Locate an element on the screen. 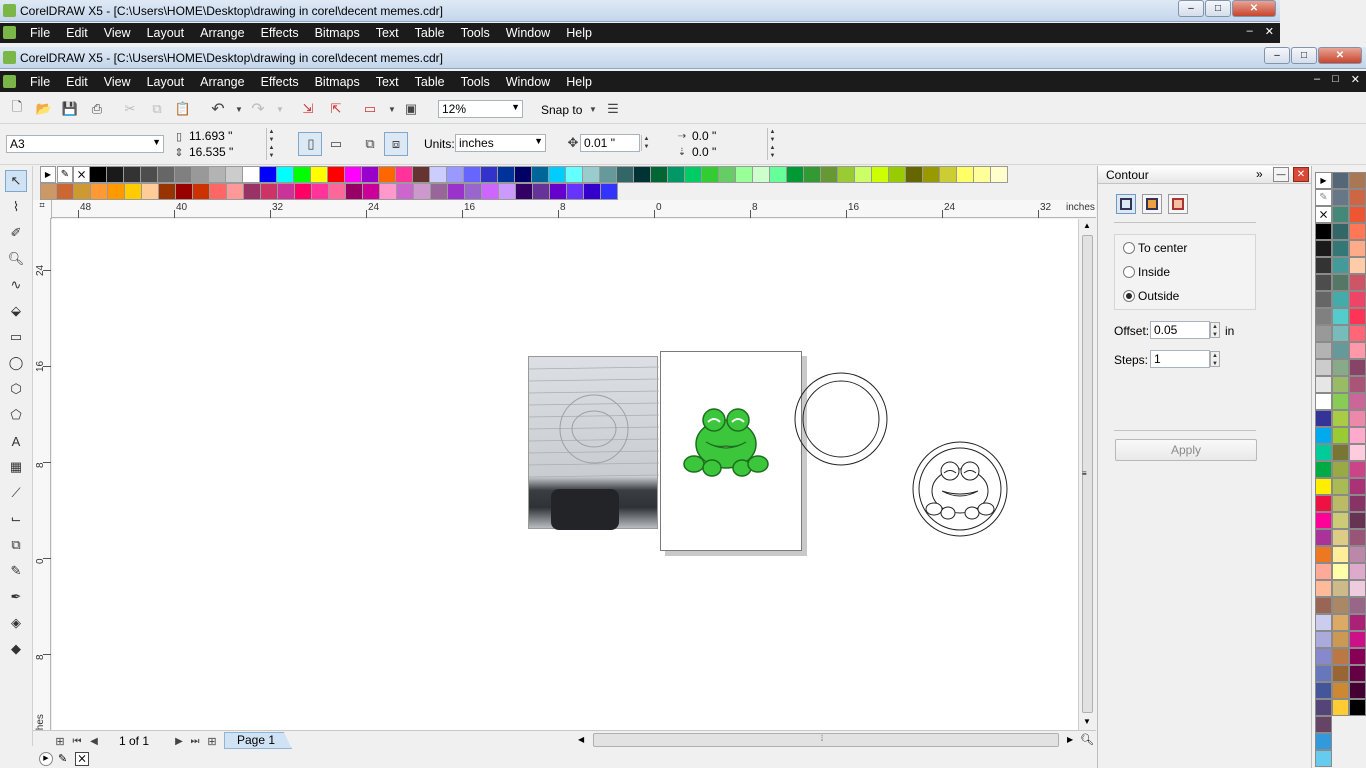 Image resolution: width=1366 pixels, height=768 pixels. menu-table: Table is located at coordinates (430, 82).